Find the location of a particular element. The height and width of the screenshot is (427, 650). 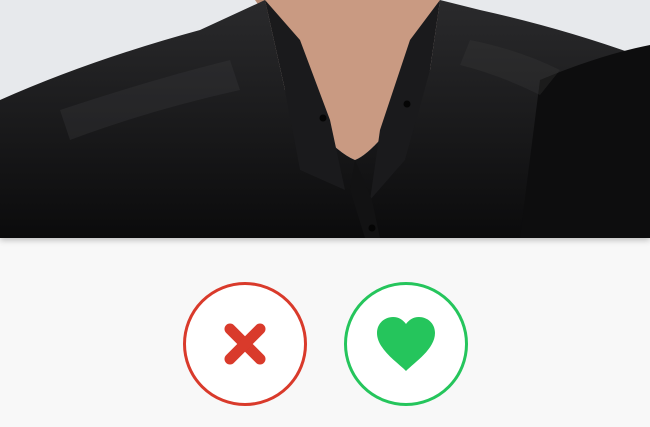

heart-icon is located at coordinates (406, 344).